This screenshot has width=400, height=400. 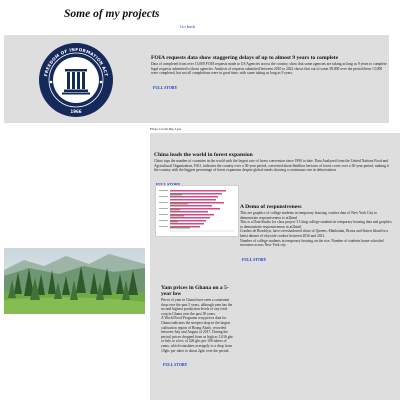 What do you see at coordinates (76, 80) in the screenshot?
I see `foia-seal-icon: FREEDOM OF INFORMATION ACT 1966` at bounding box center [76, 80].